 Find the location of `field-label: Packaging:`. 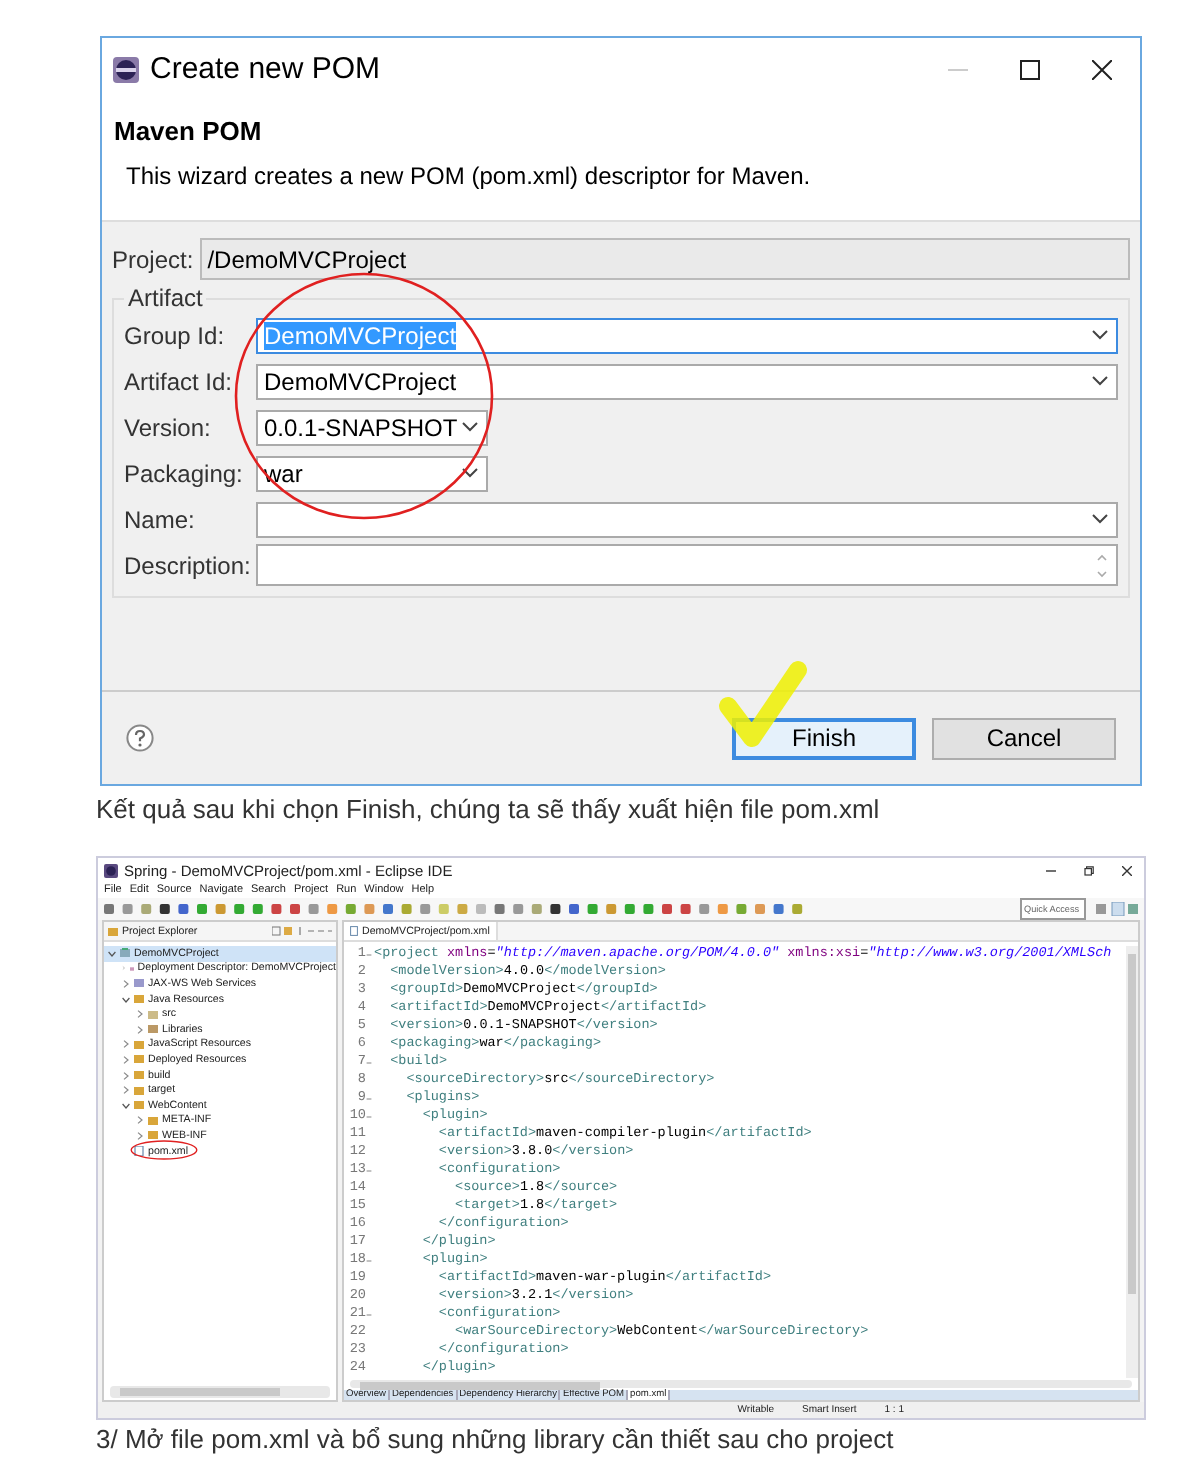

field-label: Packaging: is located at coordinates (184, 473).